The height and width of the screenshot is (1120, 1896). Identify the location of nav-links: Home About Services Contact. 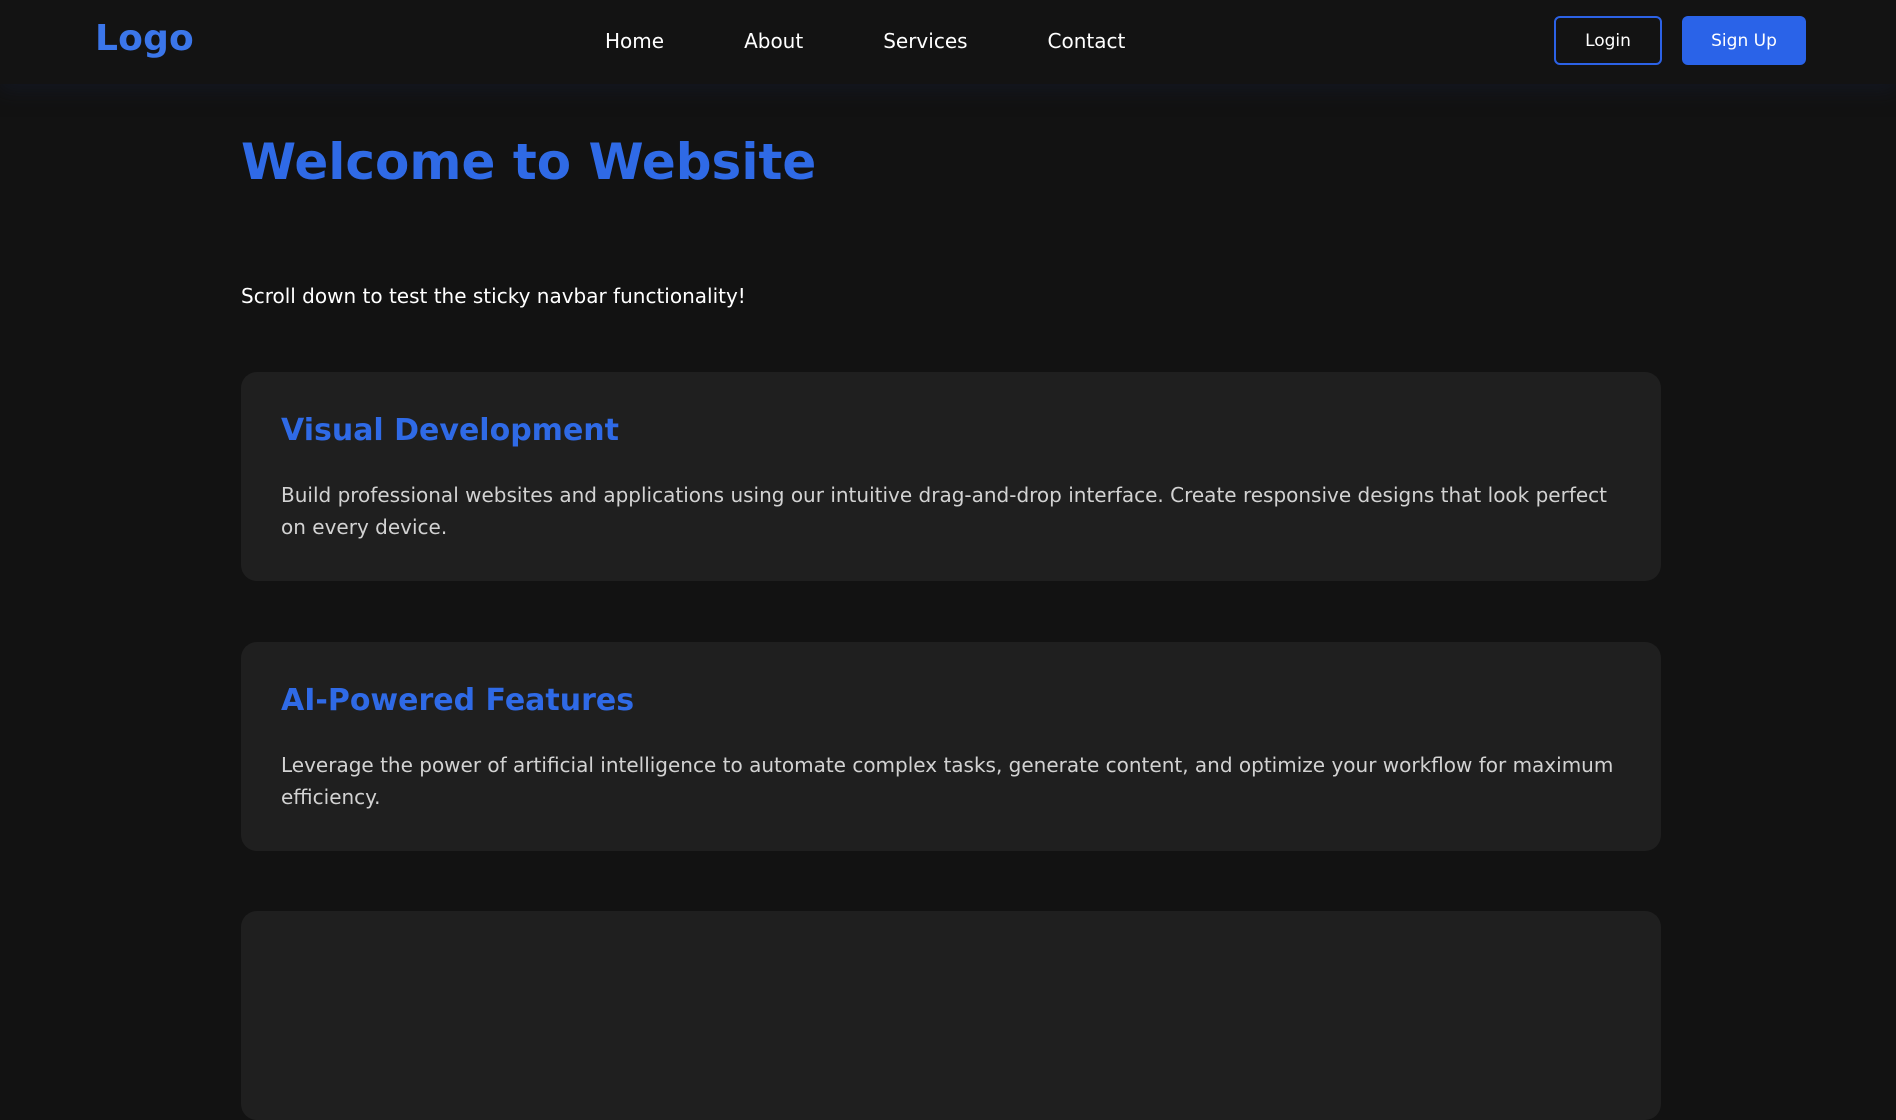
(865, 41).